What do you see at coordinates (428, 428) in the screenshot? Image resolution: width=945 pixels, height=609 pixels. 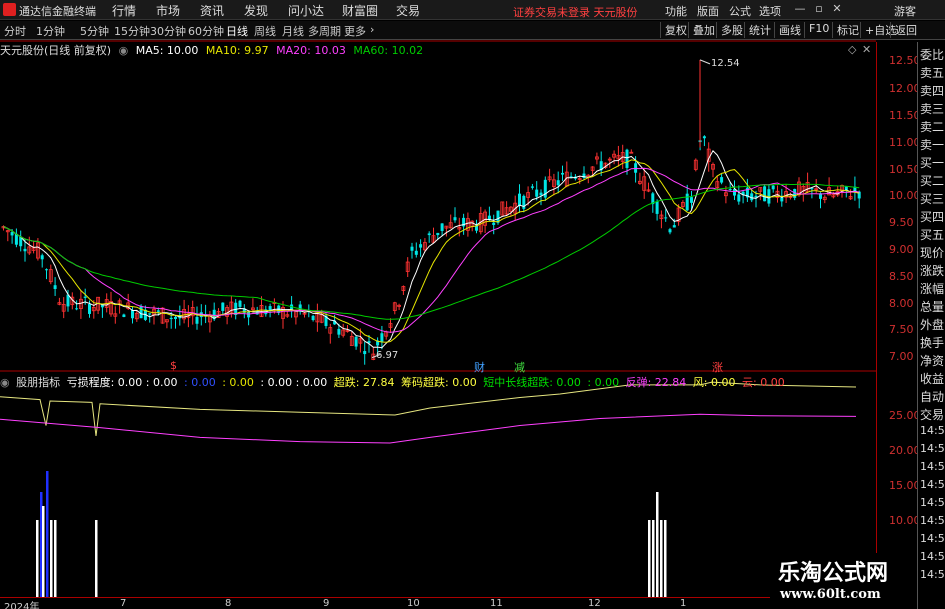 I see `rebound-line` at bounding box center [428, 428].